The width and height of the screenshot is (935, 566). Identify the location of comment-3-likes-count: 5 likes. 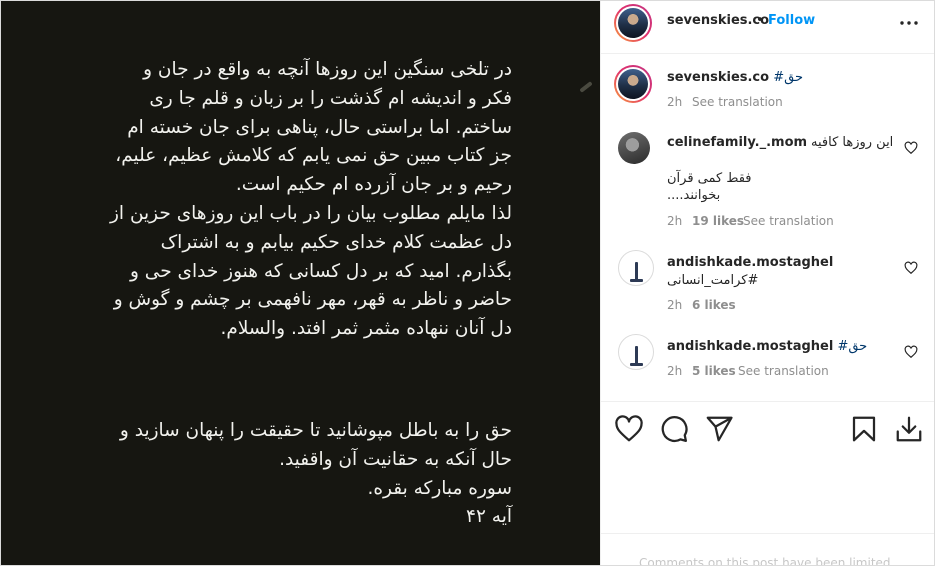
(714, 371).